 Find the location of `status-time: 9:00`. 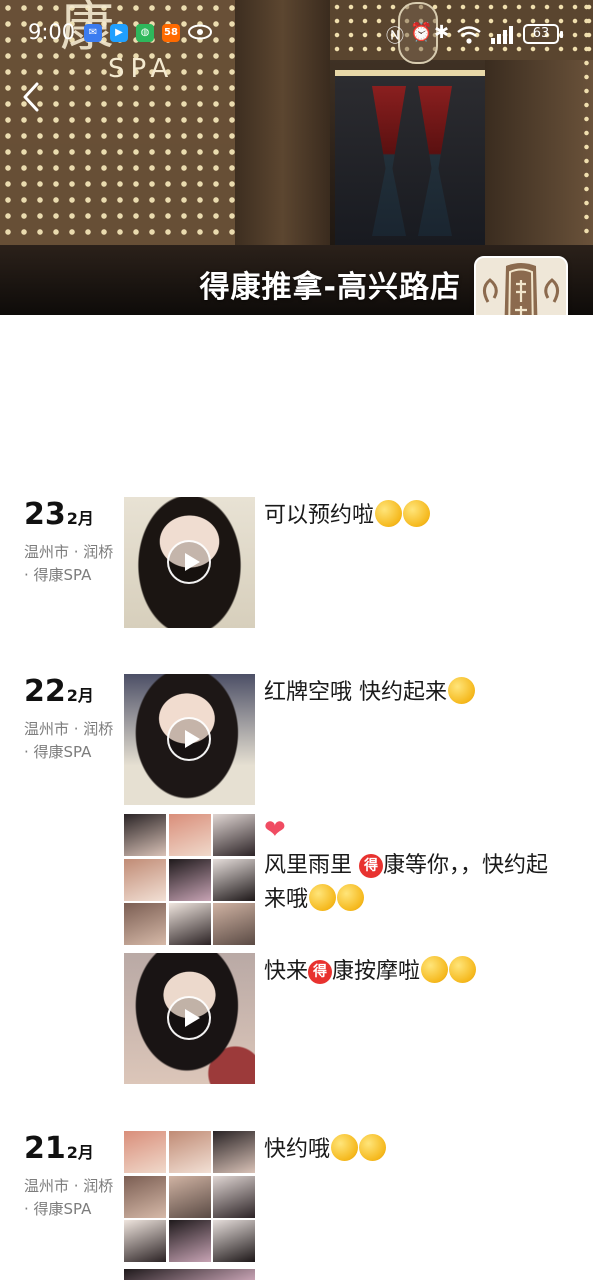

status-time: 9:00 is located at coordinates (52, 32).